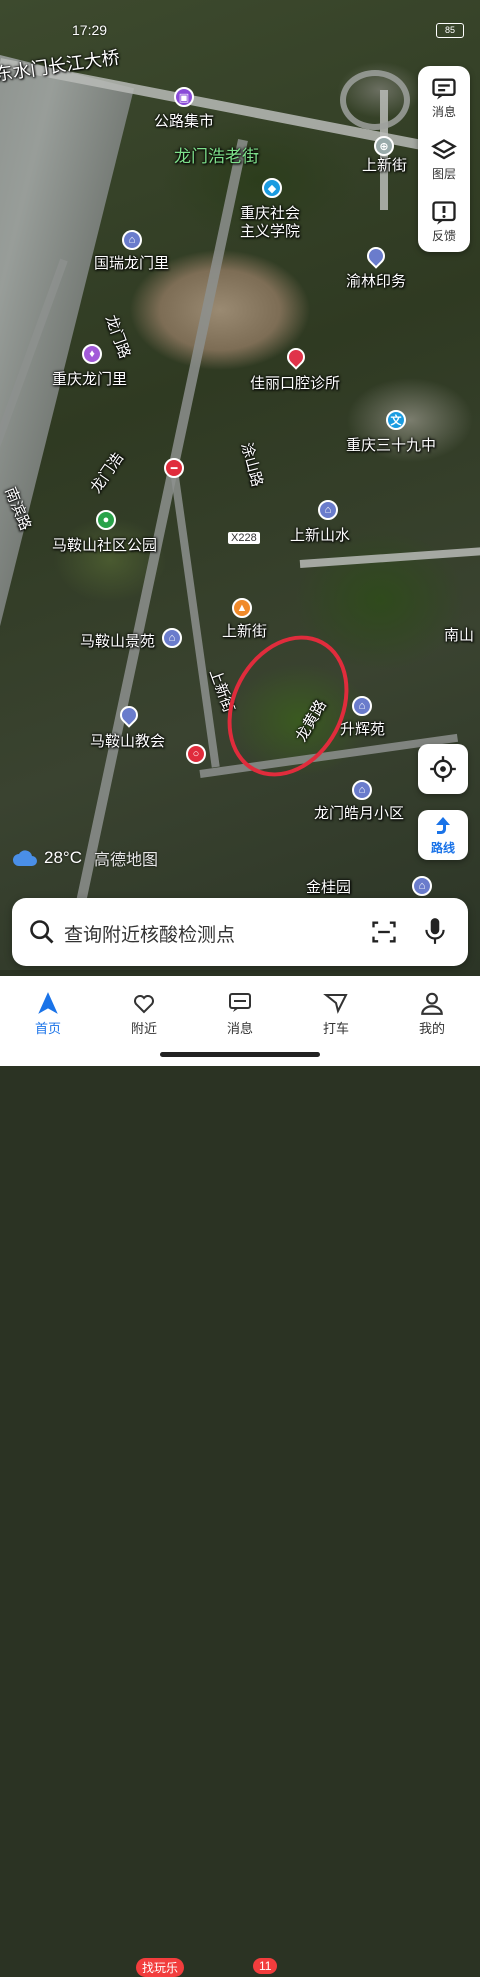 The image size is (480, 1977). What do you see at coordinates (25, 858) in the screenshot?
I see `cloud-icon` at bounding box center [25, 858].